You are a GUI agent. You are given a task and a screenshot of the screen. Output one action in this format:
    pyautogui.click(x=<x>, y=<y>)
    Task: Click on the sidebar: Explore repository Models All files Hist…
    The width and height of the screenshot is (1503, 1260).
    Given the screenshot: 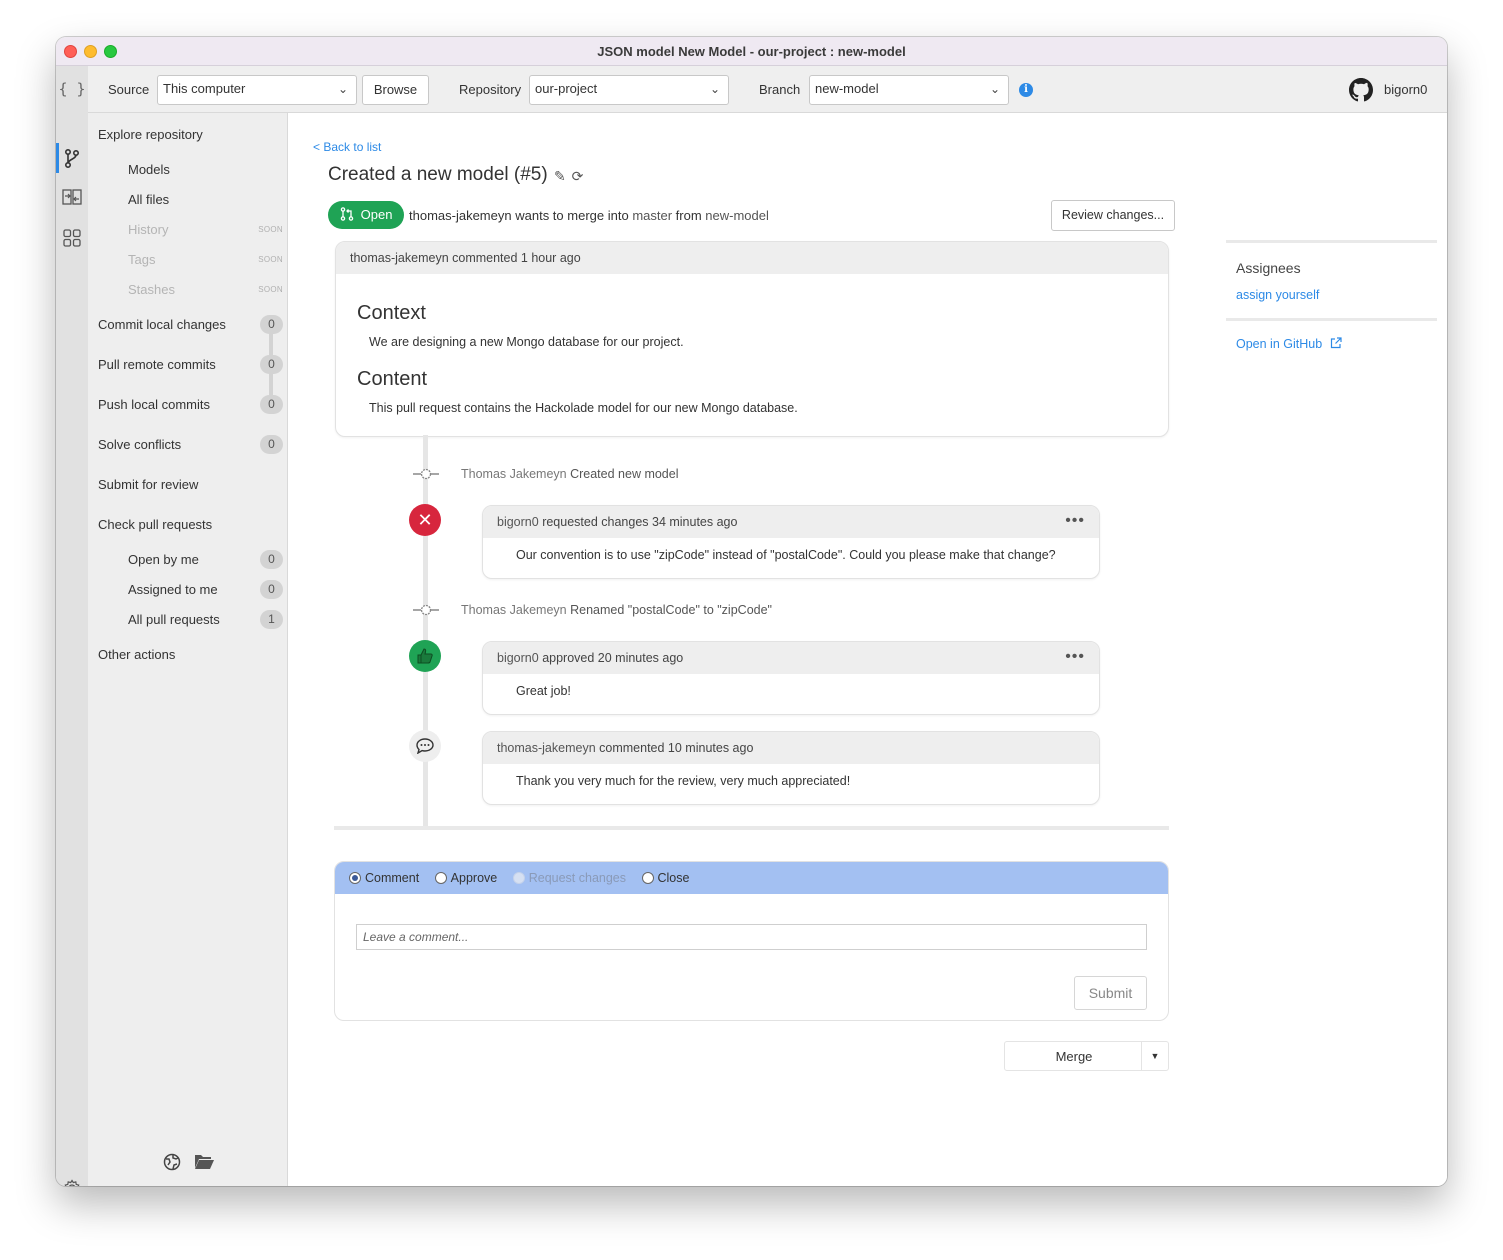 What is the action you would take?
    pyautogui.click(x=188, y=649)
    